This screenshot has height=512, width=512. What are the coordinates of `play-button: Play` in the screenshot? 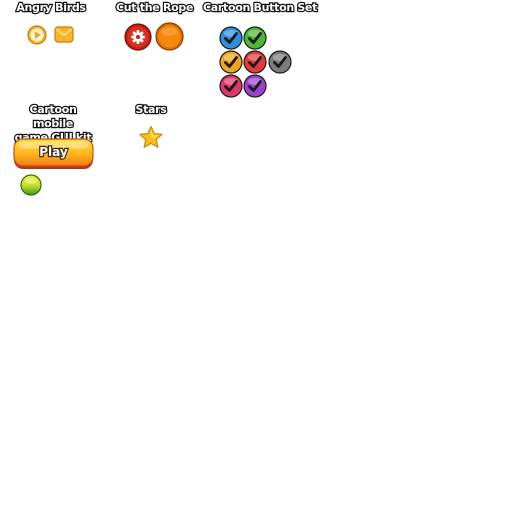 It's located at (53, 154).